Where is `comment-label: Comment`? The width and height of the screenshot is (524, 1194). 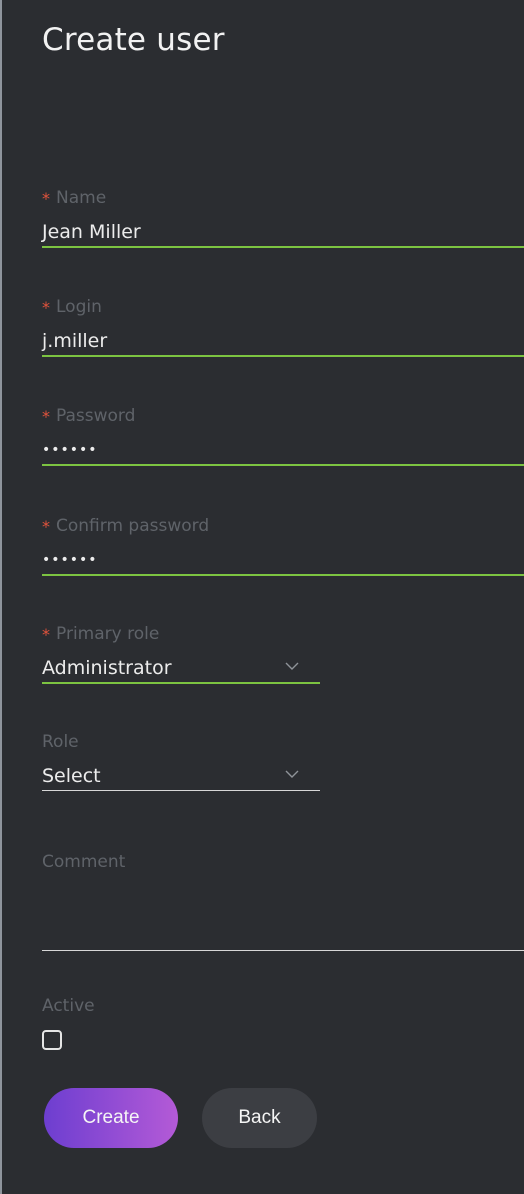 comment-label: Comment is located at coordinates (84, 862).